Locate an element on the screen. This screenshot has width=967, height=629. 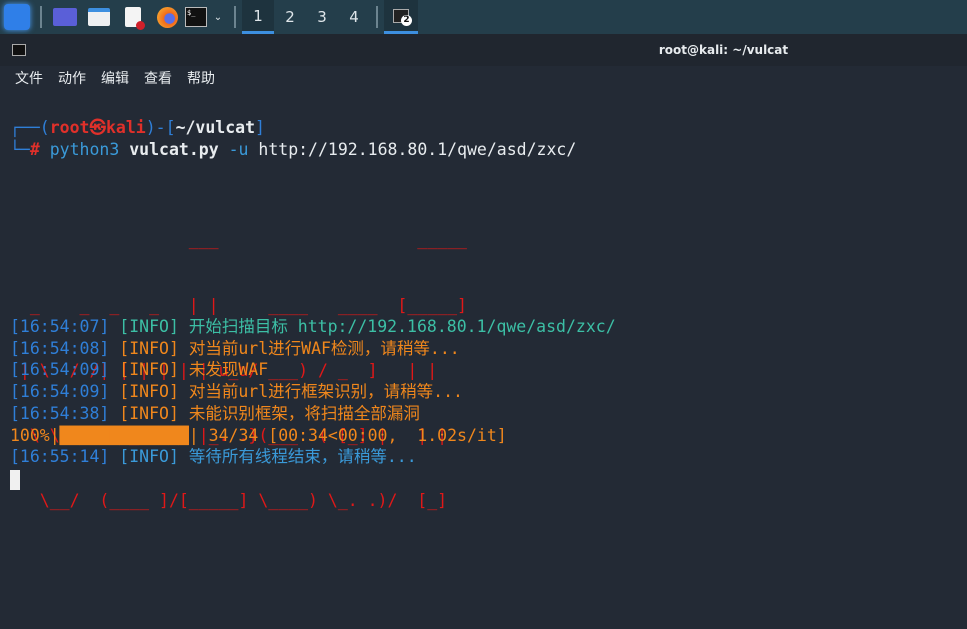
window-count-badge: 2 is located at coordinates (406, 20).